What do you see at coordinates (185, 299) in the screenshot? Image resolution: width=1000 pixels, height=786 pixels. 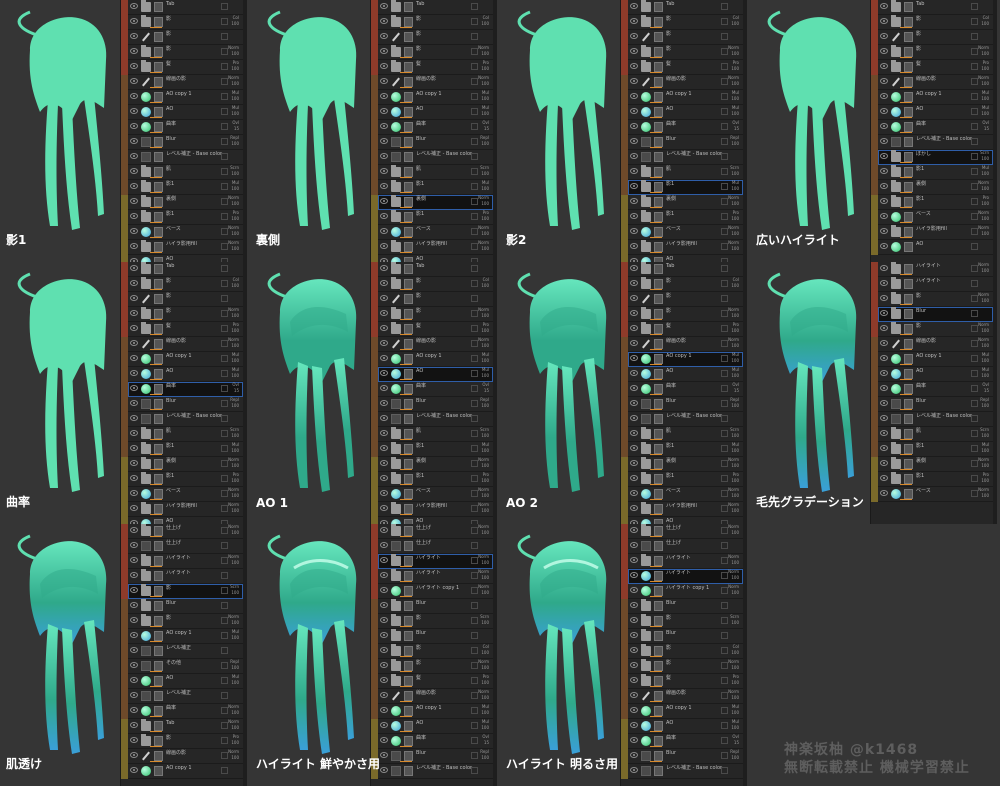 I see `layer-row: 影` at bounding box center [185, 299].